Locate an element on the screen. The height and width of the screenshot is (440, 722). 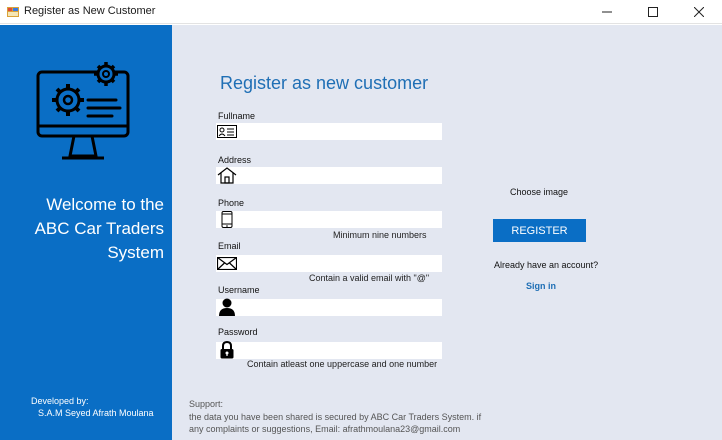
minimize-icon is located at coordinates (607, 12).